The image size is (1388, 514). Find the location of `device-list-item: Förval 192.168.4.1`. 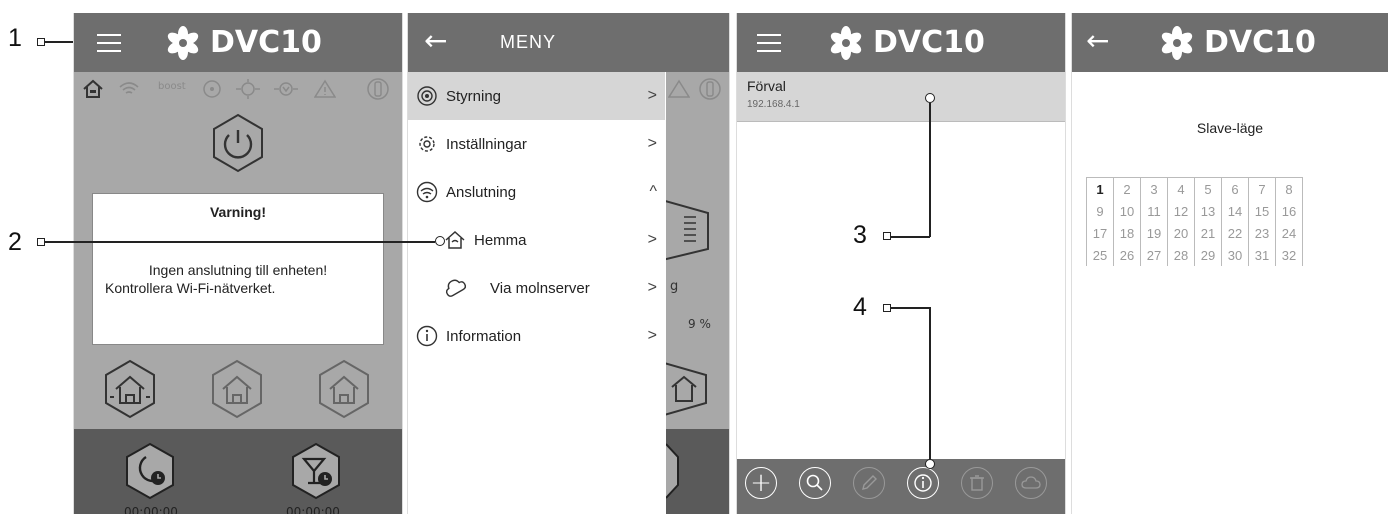

device-list-item: Förval 192.168.4.1 is located at coordinates (901, 97).